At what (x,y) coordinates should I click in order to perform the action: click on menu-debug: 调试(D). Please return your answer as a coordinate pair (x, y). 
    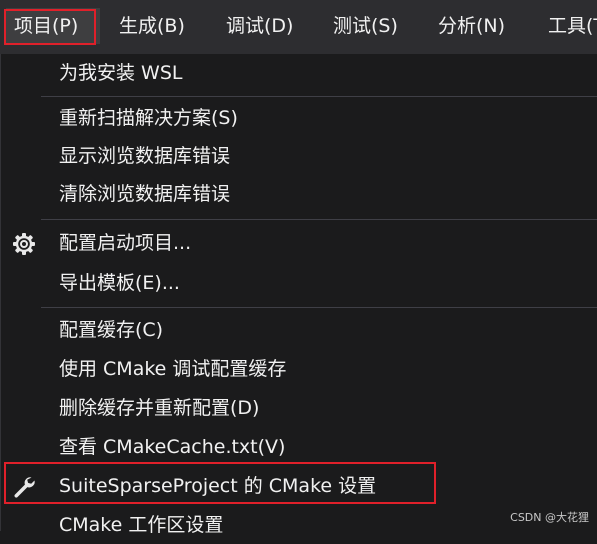
    Looking at the image, I should click on (259, 26).